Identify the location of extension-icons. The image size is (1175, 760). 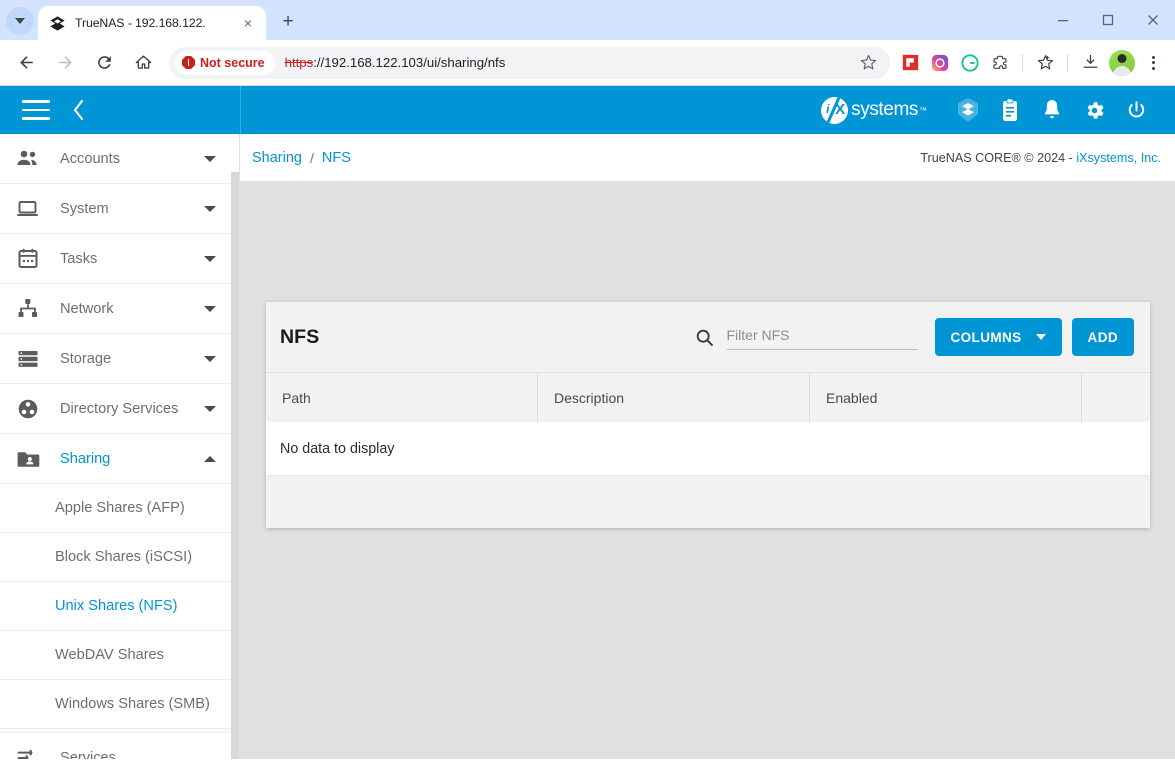
(1031, 63).